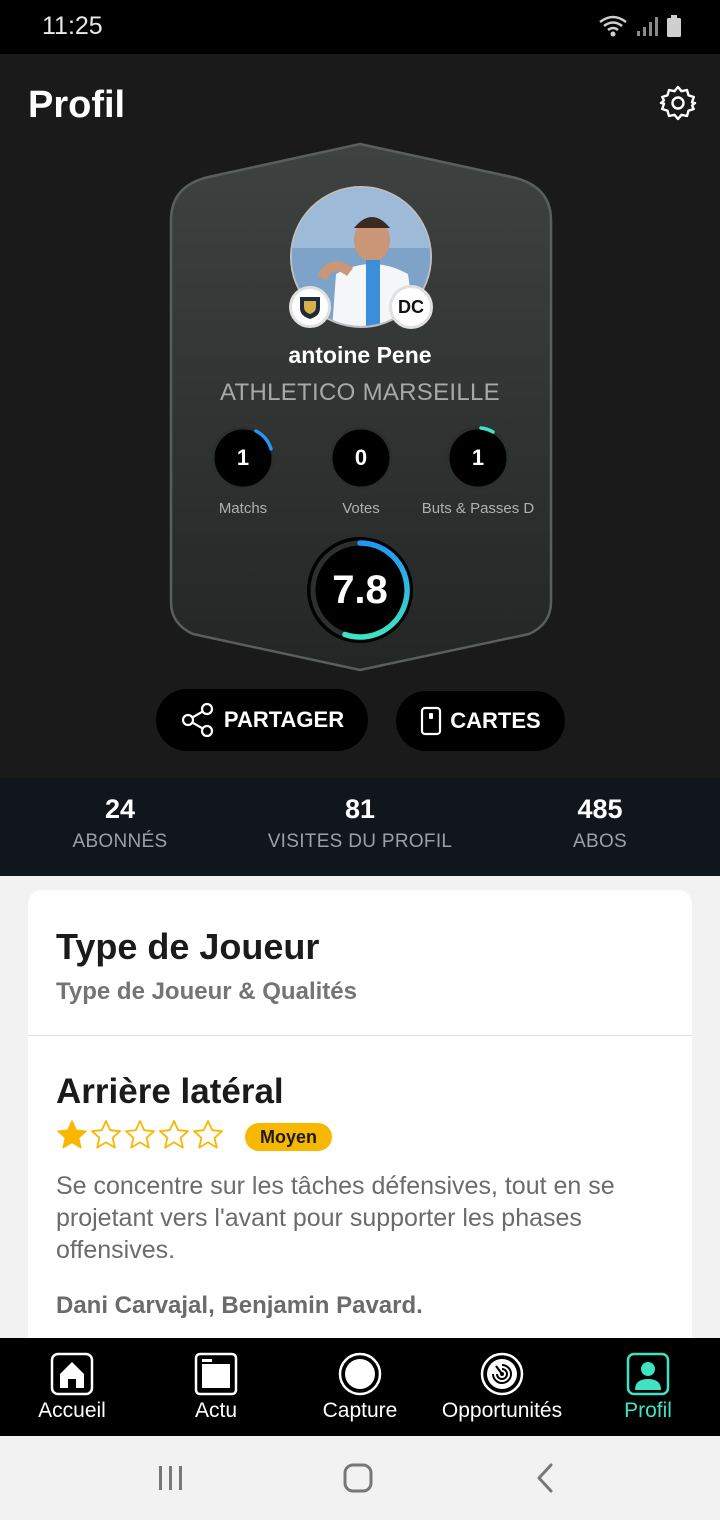 This screenshot has width=720, height=1520. Describe the element at coordinates (674, 26) in the screenshot. I see `battery-icon` at that location.